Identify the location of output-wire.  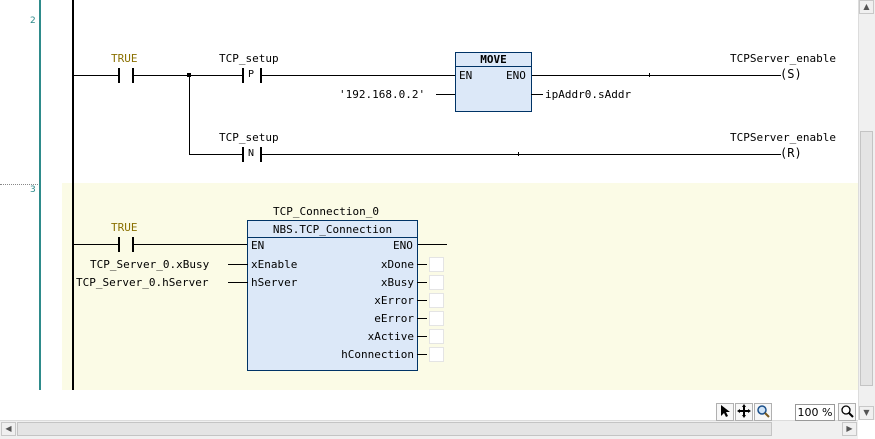
(537, 94).